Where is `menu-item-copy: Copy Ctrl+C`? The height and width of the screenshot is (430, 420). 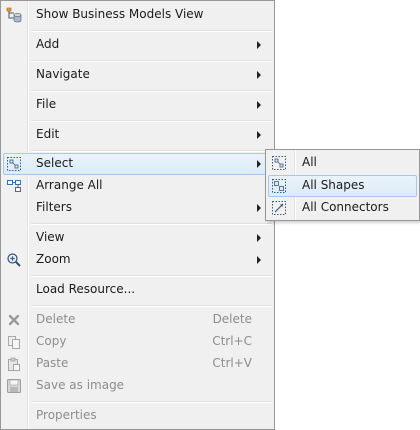 menu-item-copy: Copy Ctrl+C is located at coordinates (137, 342).